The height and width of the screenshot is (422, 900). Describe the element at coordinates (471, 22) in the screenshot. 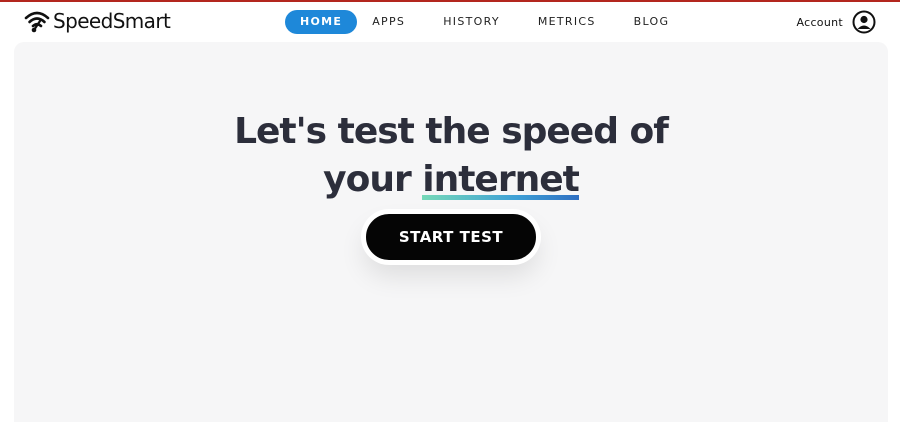

I see `nav-item-history: HISTORY` at that location.